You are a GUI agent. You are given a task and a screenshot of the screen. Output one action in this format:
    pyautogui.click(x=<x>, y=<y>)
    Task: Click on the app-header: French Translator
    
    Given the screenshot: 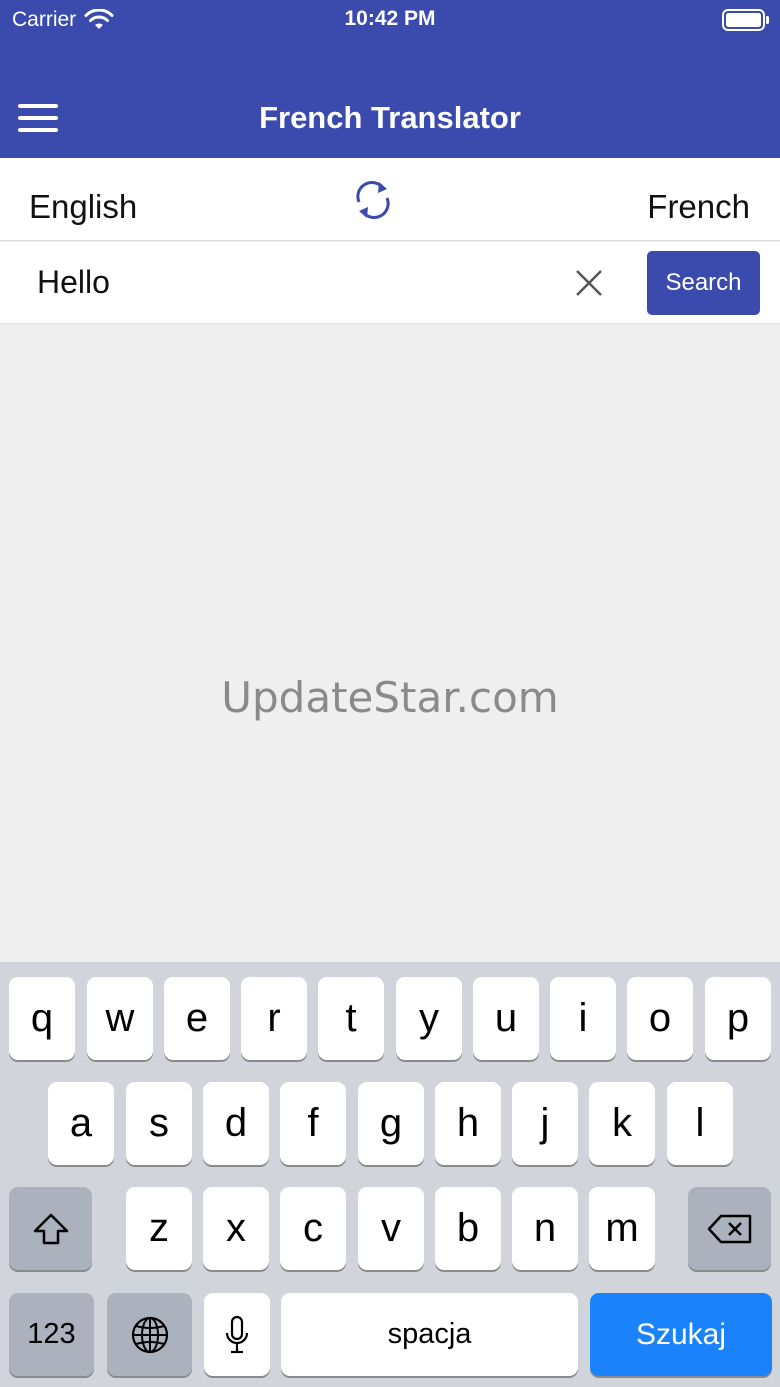 What is the action you would take?
    pyautogui.click(x=390, y=98)
    